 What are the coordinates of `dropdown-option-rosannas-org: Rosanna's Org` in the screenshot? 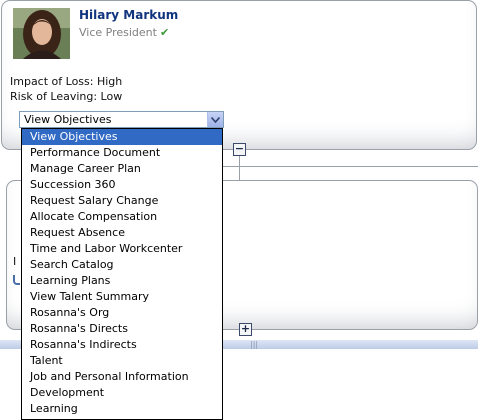 It's located at (122, 313).